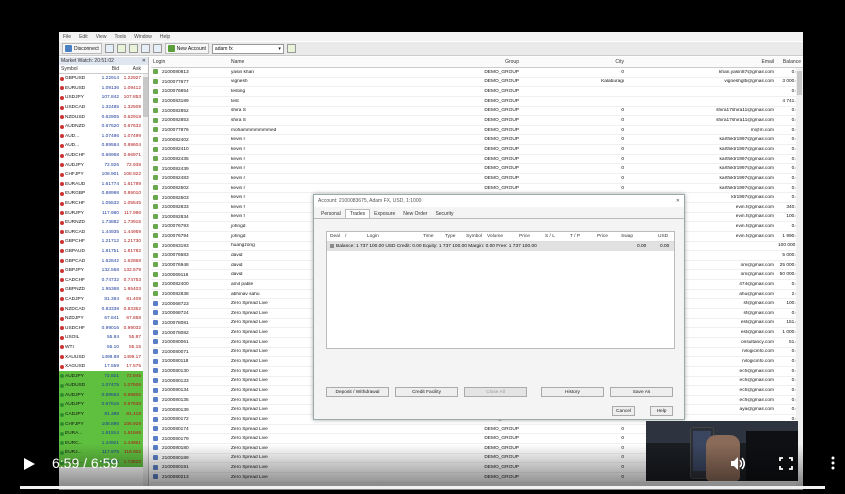 The height and width of the screenshot is (494, 845). I want to click on market-watch-row: EURGBP 0.88998 0.89010, so click(103, 194).